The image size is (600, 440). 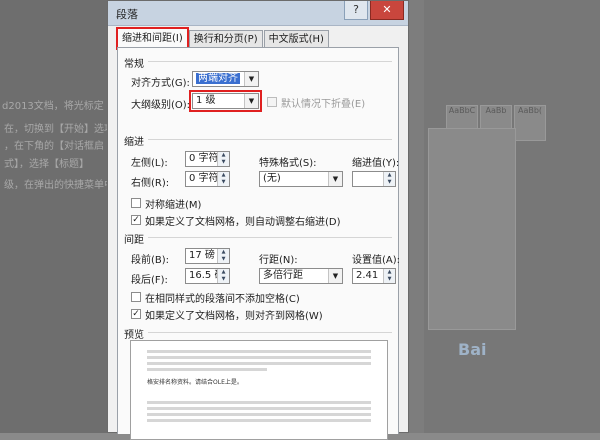 I want to click on title-bar: 段落 ? ✕, so click(x=258, y=13).